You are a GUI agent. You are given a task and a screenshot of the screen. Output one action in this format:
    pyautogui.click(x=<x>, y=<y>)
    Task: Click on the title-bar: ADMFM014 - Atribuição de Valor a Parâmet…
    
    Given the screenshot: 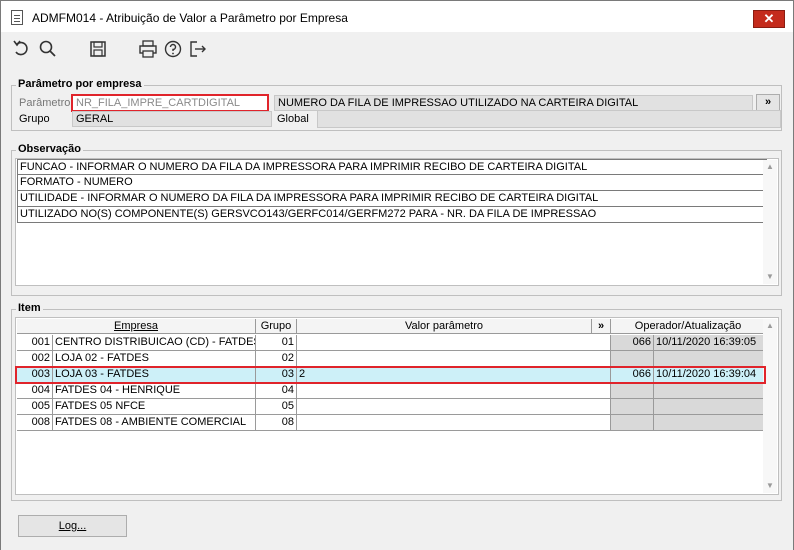 What is the action you would take?
    pyautogui.click(x=397, y=16)
    